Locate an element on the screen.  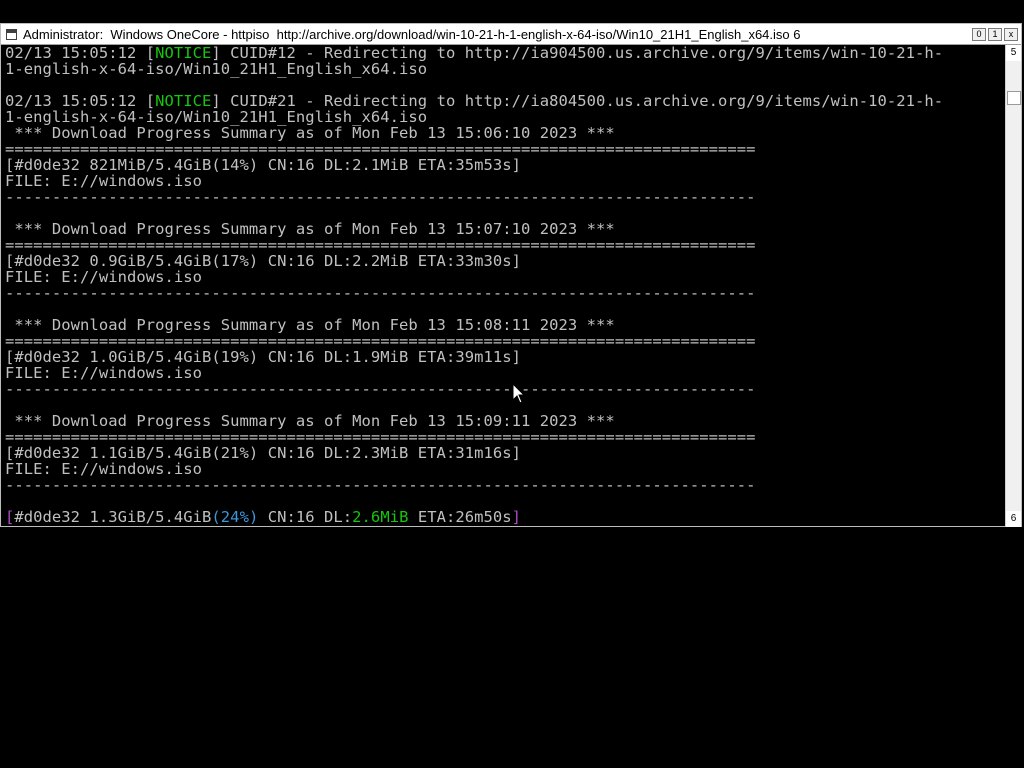
maximize-button: 1 is located at coordinates (995, 34).